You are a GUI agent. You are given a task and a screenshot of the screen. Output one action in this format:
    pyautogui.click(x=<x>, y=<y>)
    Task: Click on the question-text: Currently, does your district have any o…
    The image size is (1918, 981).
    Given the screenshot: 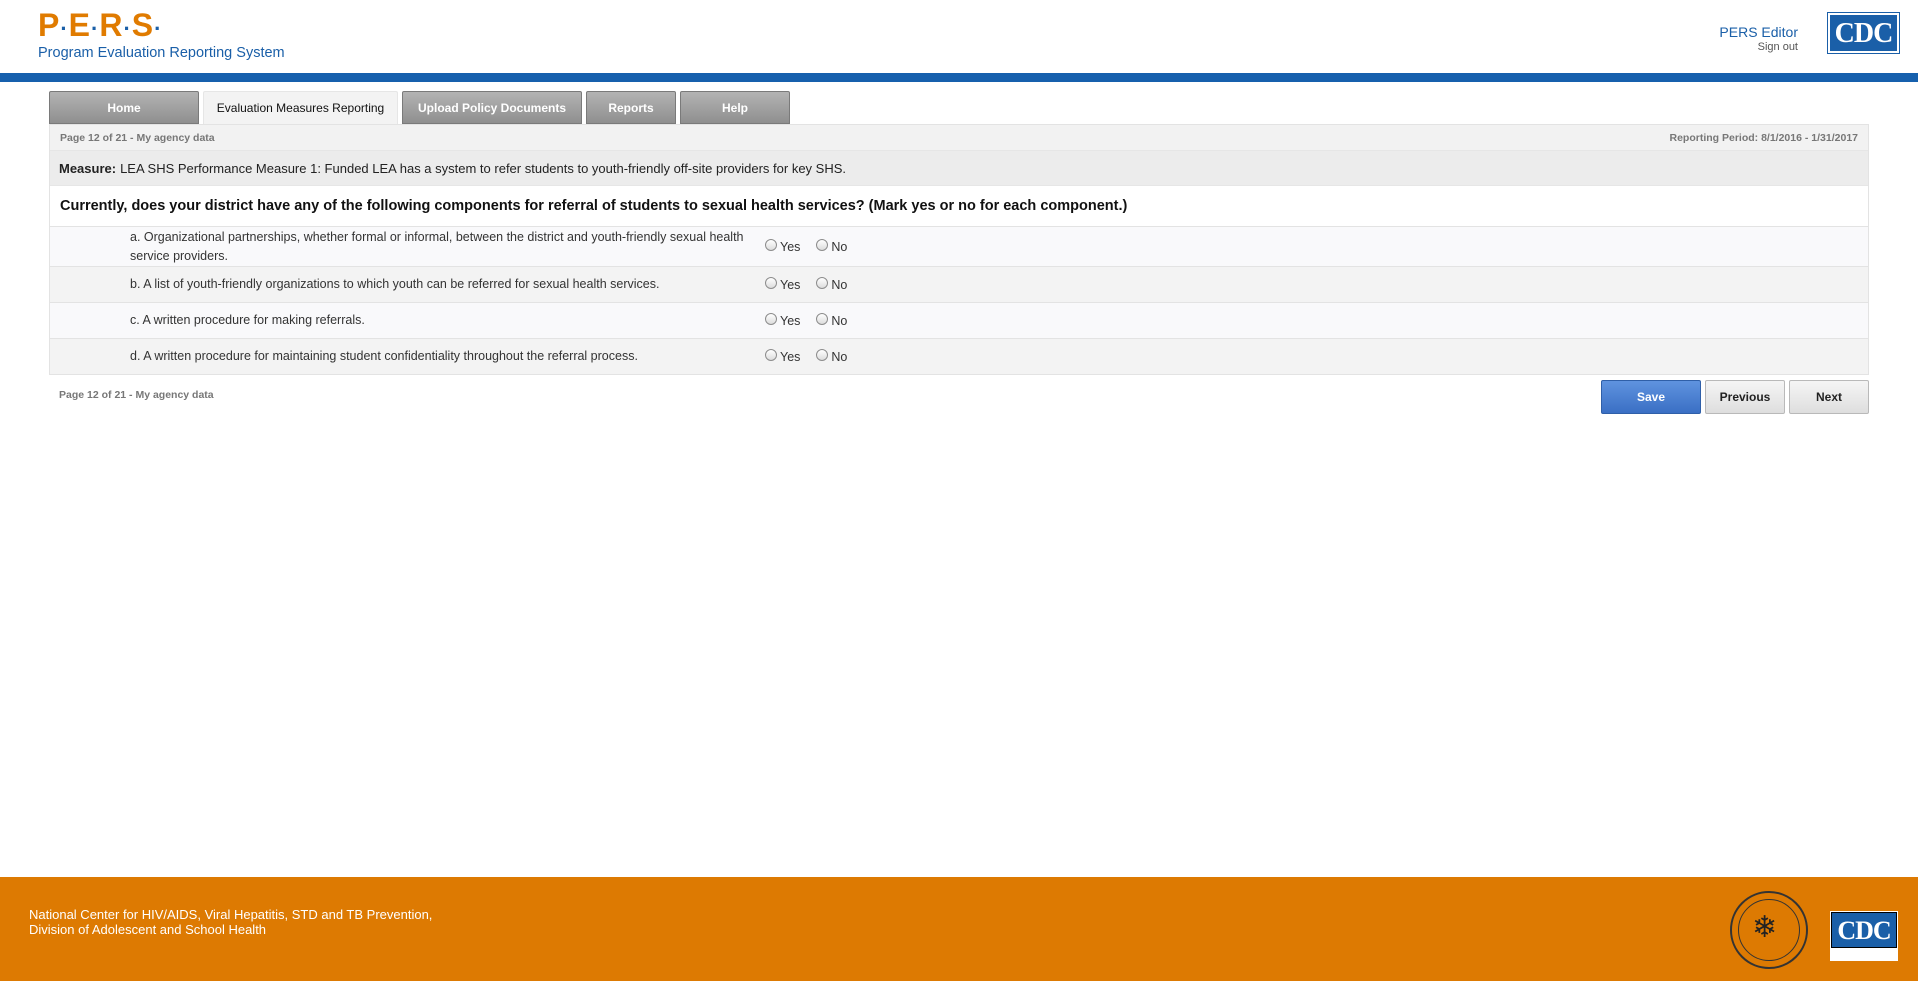 What is the action you would take?
    pyautogui.click(x=959, y=205)
    